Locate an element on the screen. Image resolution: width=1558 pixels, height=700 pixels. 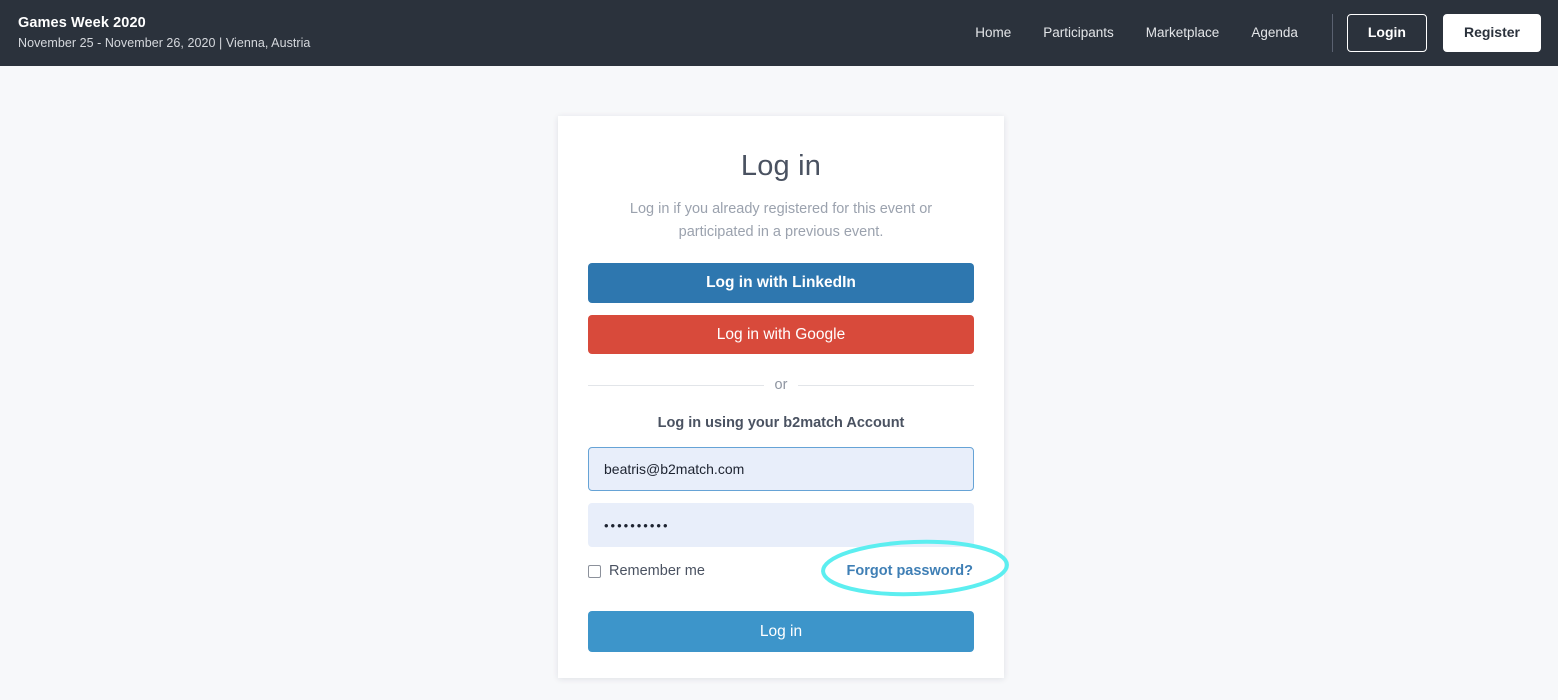
main-navigation: Home Participants Marketplace Agenda is located at coordinates (1136, 33).